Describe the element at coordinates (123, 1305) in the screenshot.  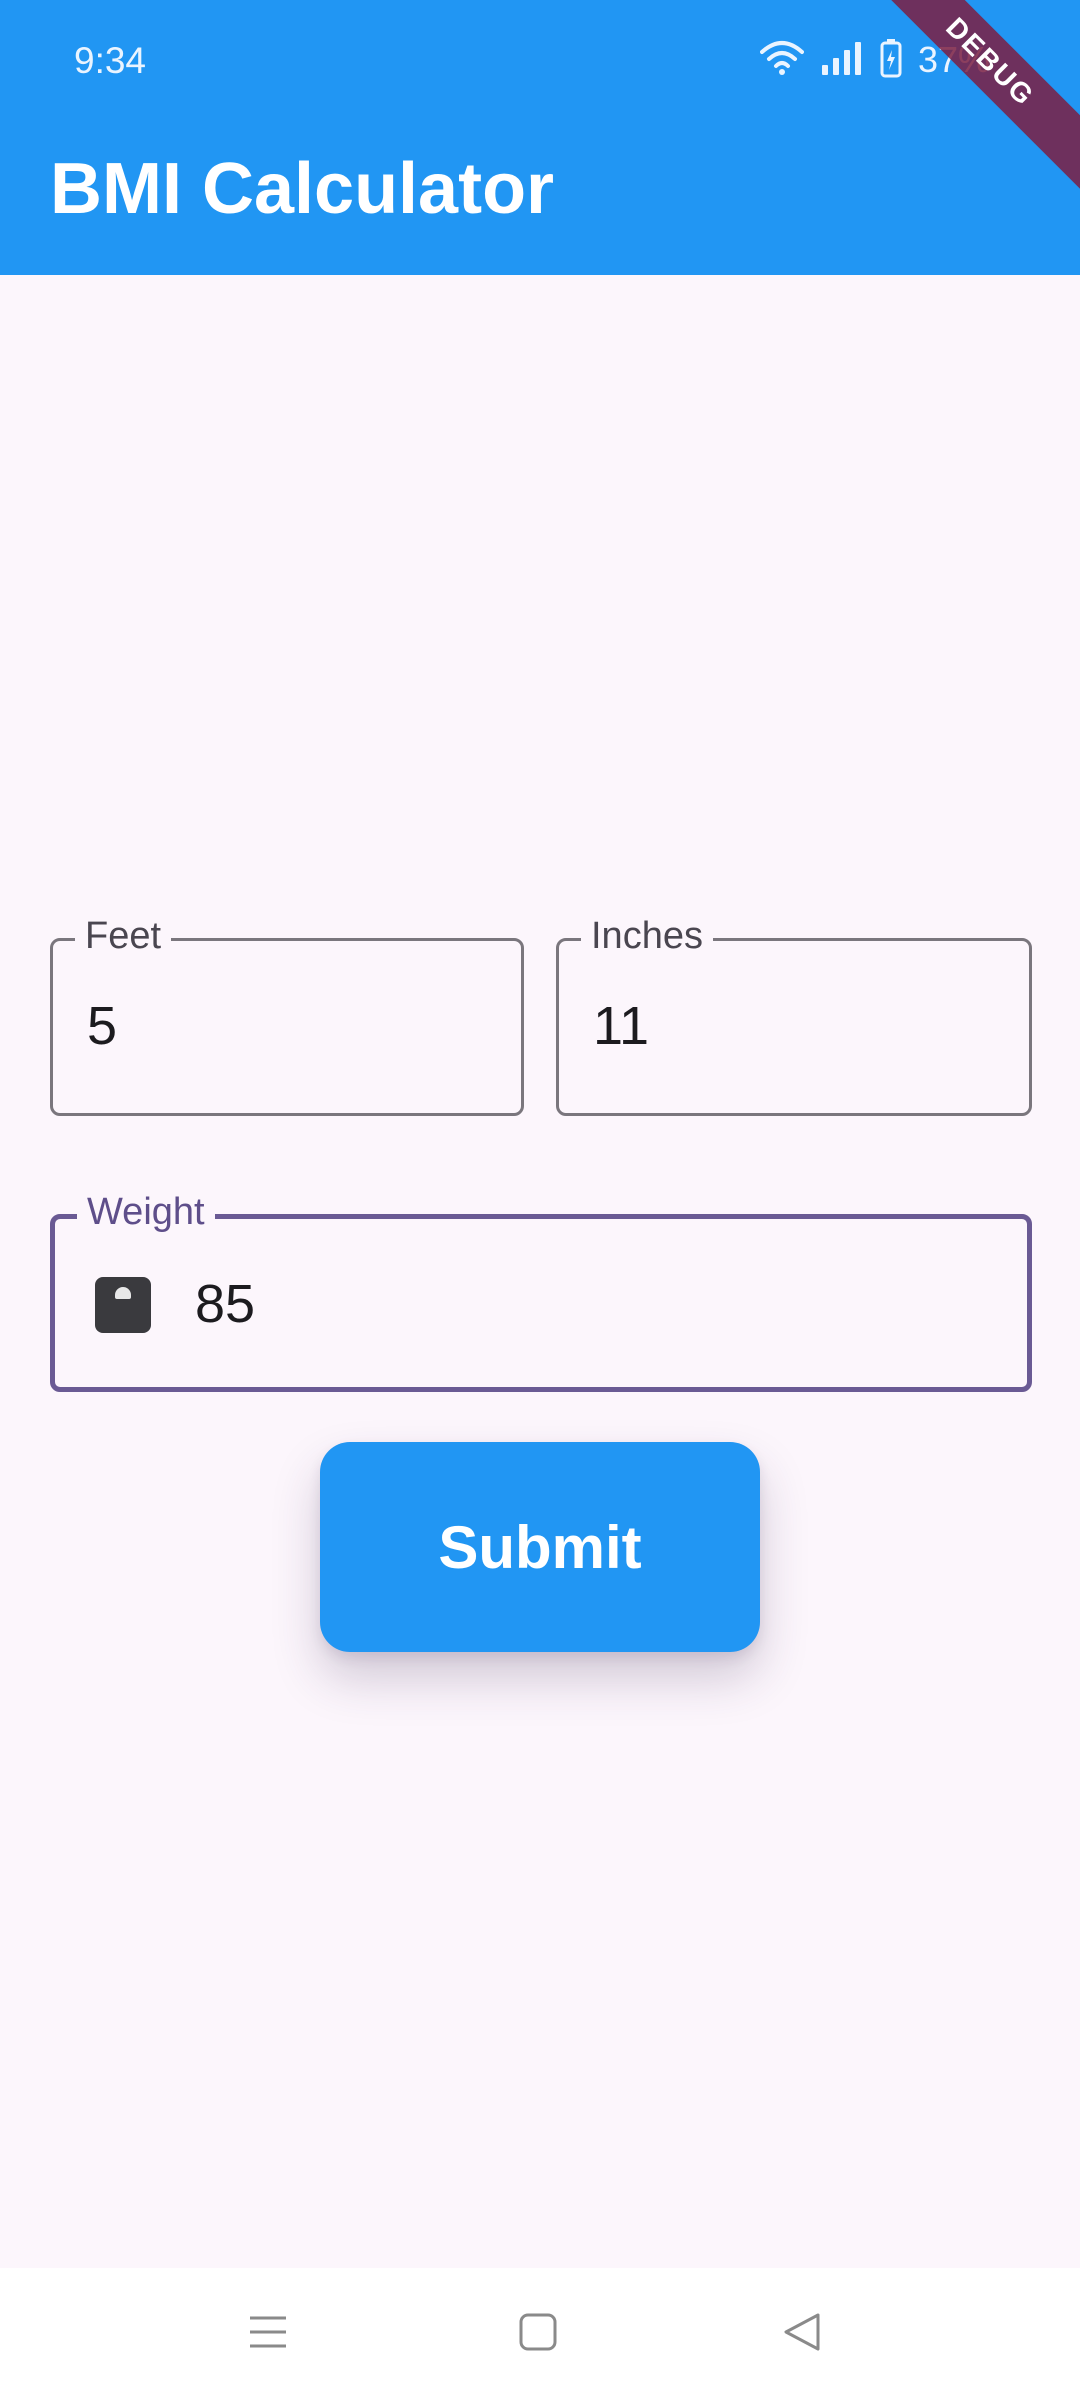
I see `scale-icon` at that location.